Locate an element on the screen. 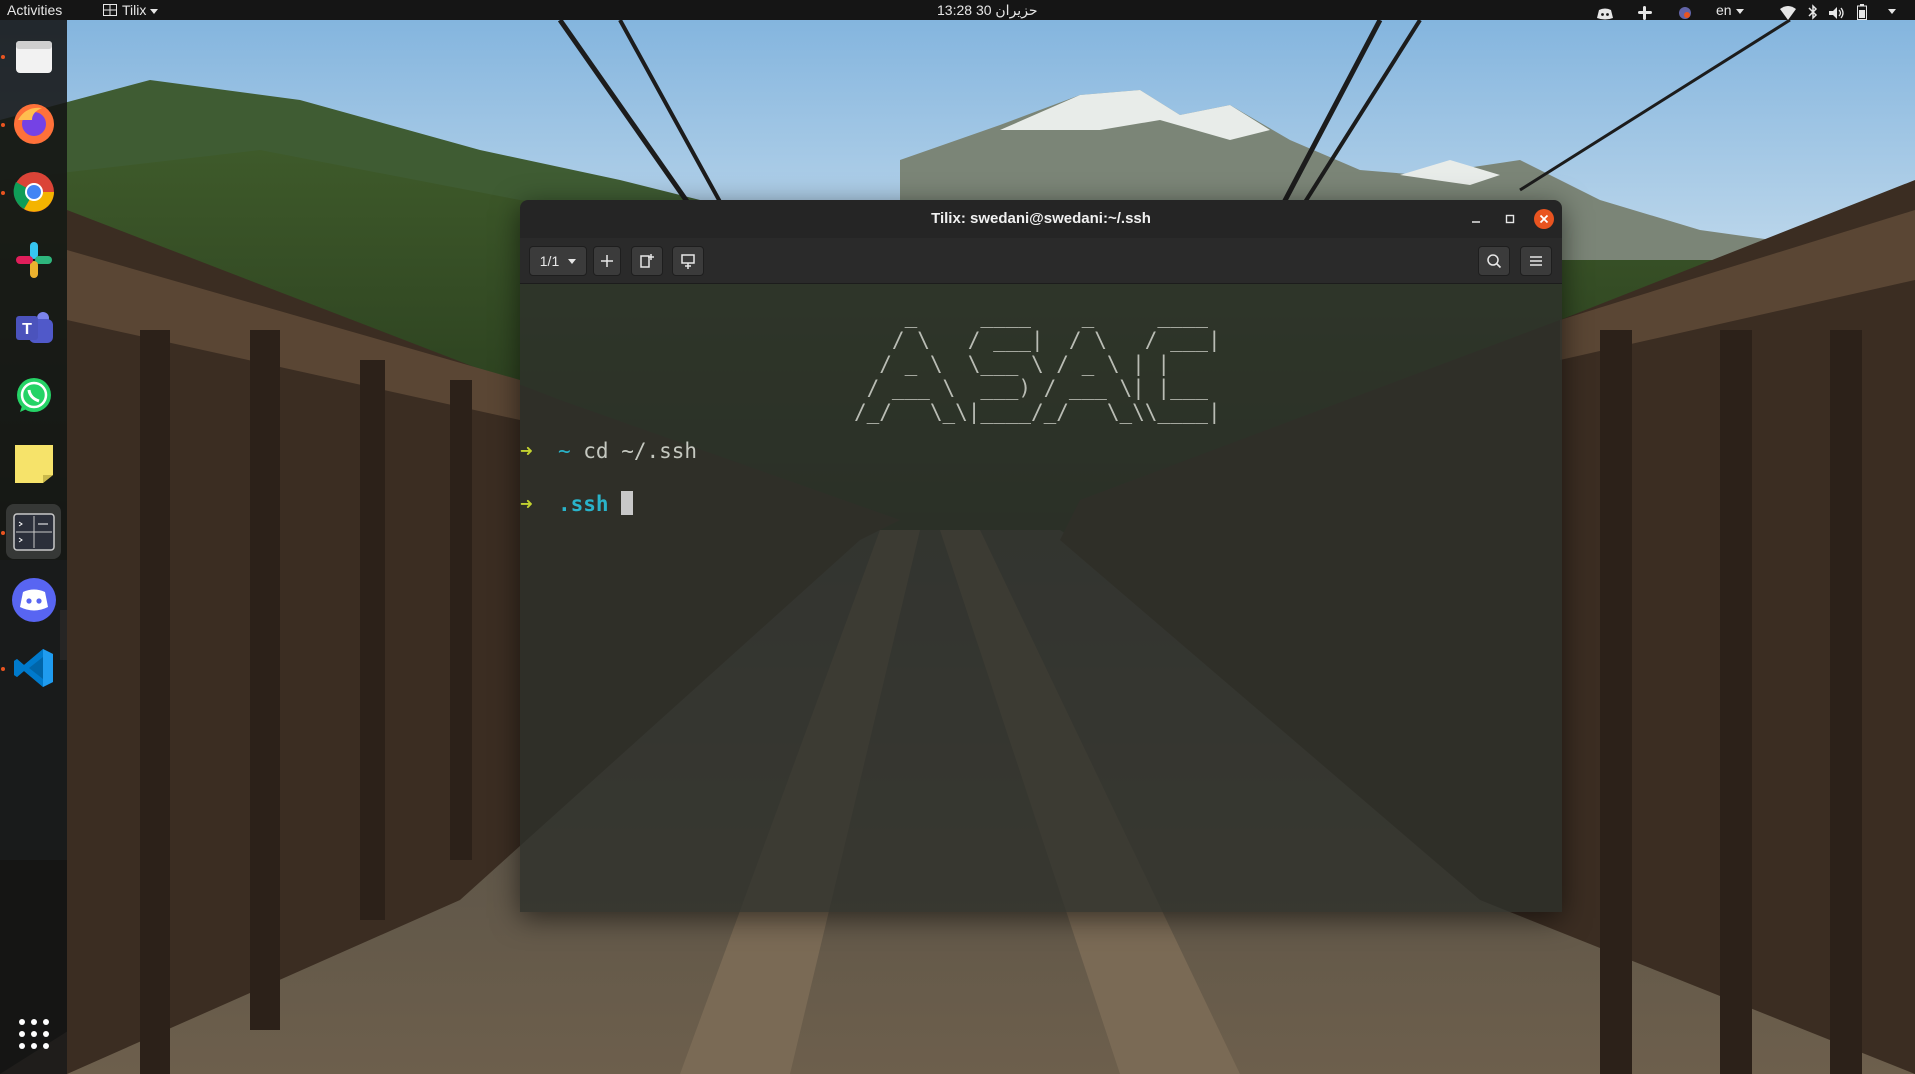 This screenshot has height=1074, width=1915. bluetooth-icon is located at coordinates (1813, 12).